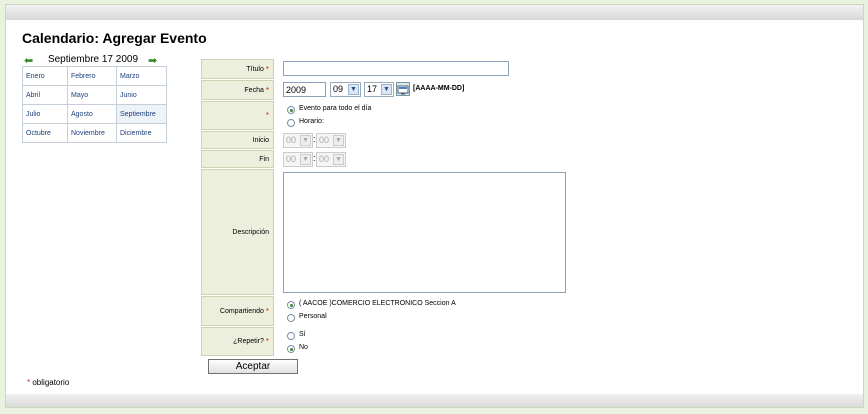 The image size is (868, 414). I want to click on month-link-noviembre: Noviembre, so click(92, 133).